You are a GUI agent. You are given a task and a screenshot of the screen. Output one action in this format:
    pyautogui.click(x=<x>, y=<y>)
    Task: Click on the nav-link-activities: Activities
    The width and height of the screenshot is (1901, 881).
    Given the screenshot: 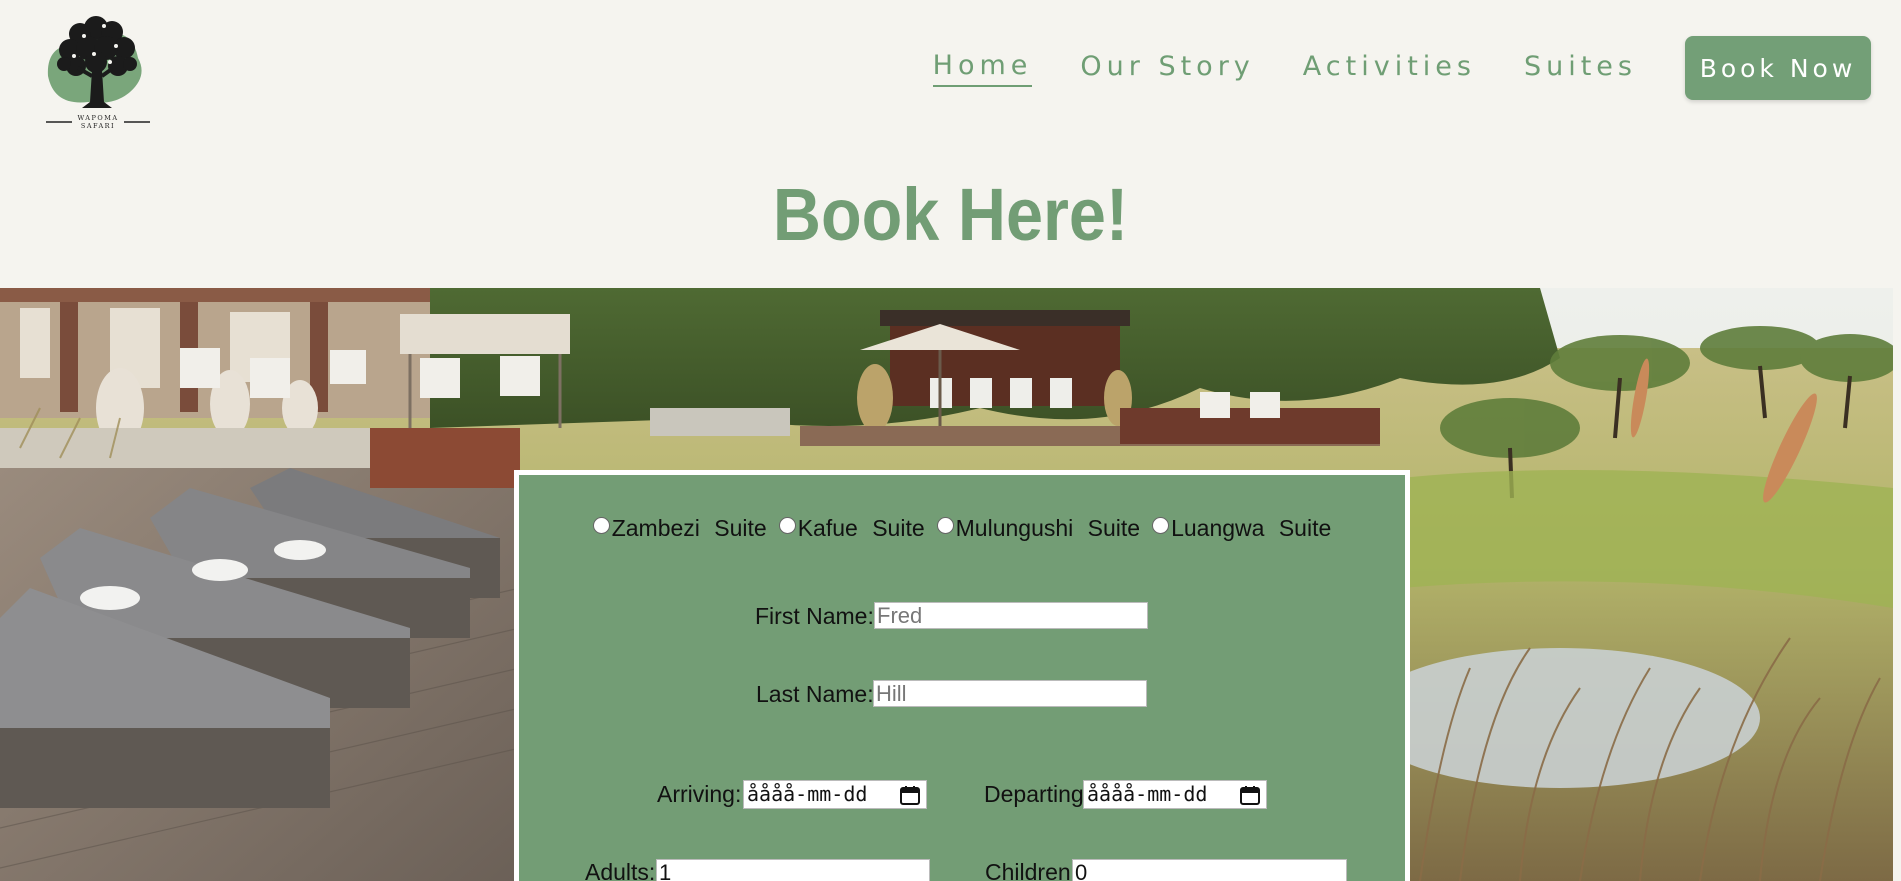 What is the action you would take?
    pyautogui.click(x=1389, y=68)
    